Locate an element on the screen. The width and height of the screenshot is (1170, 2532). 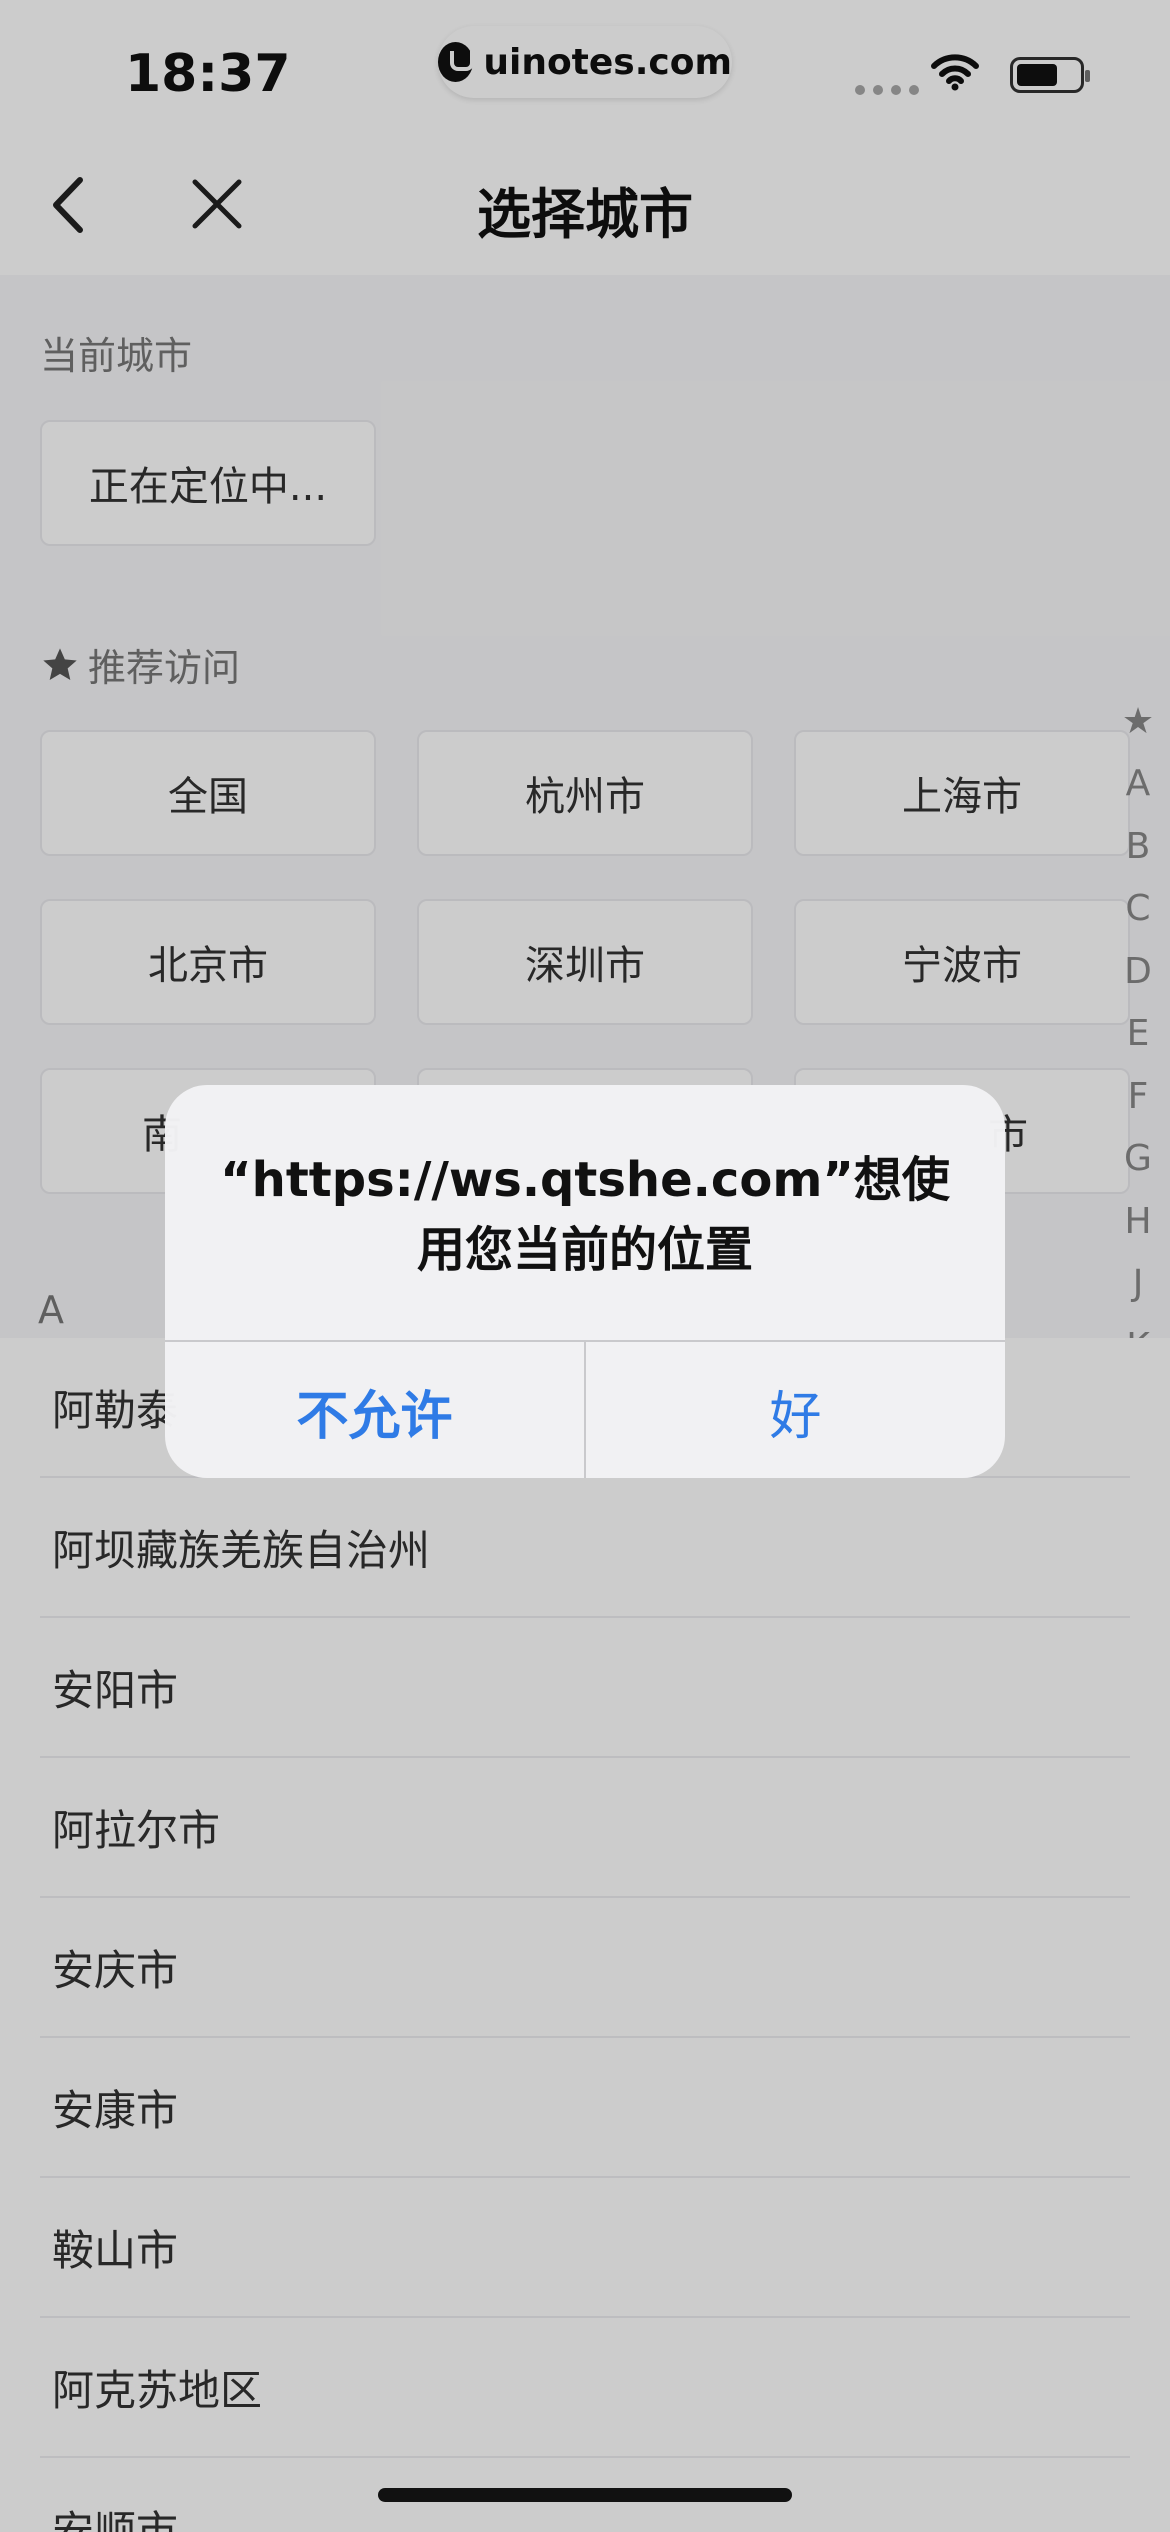
deny-button: 不允许 is located at coordinates (375, 1410).